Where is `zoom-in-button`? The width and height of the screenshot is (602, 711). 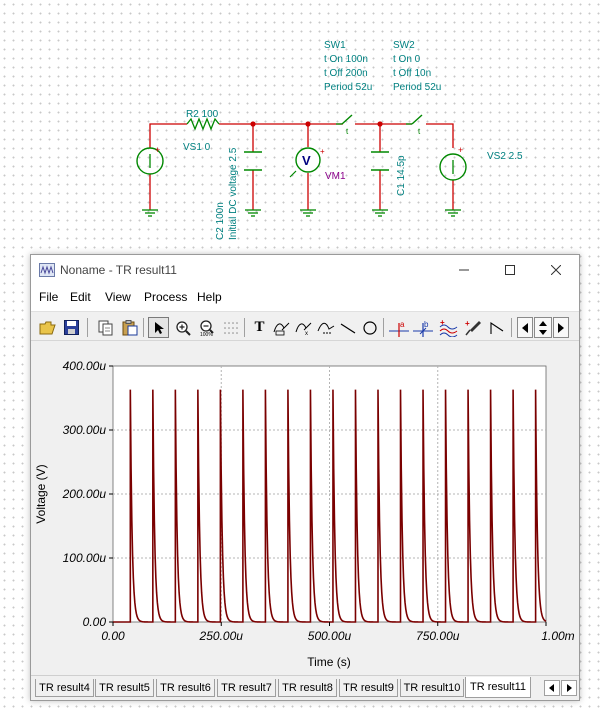
zoom-in-button is located at coordinates (182, 327).